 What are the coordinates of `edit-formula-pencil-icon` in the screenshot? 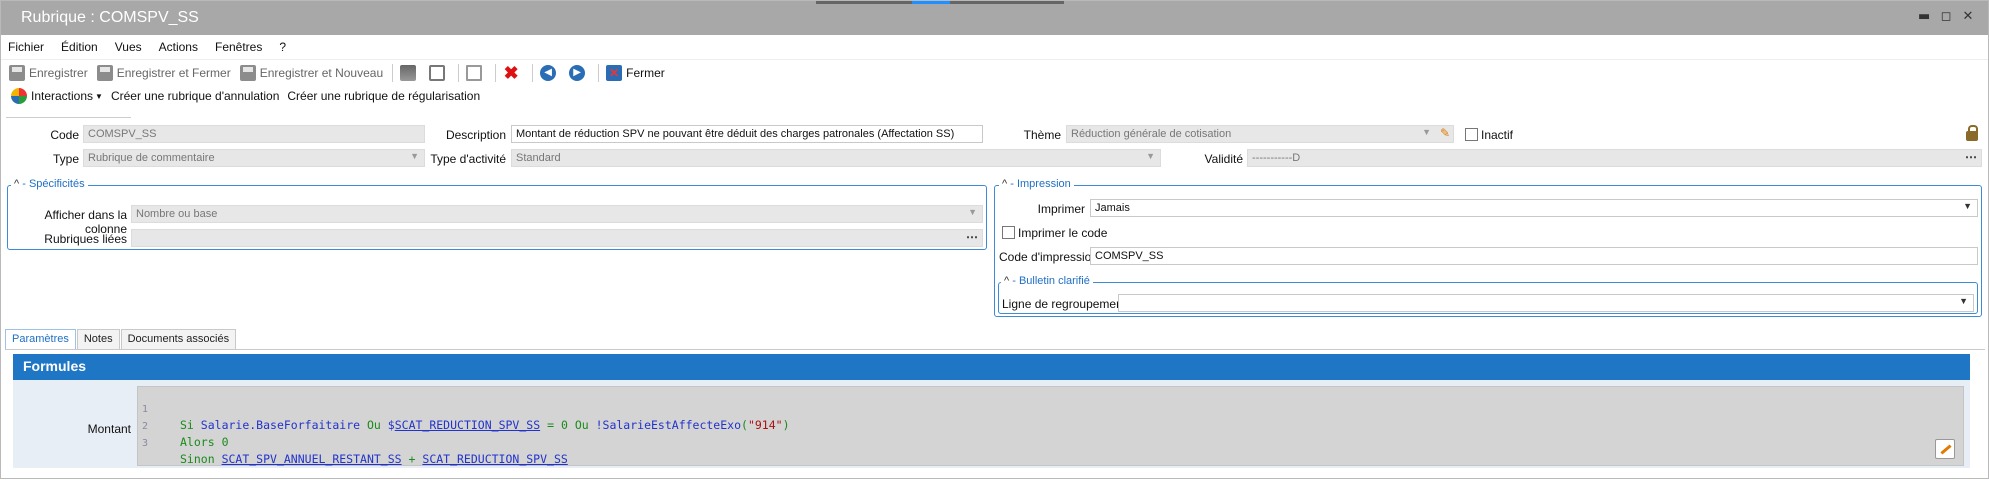 It's located at (1945, 449).